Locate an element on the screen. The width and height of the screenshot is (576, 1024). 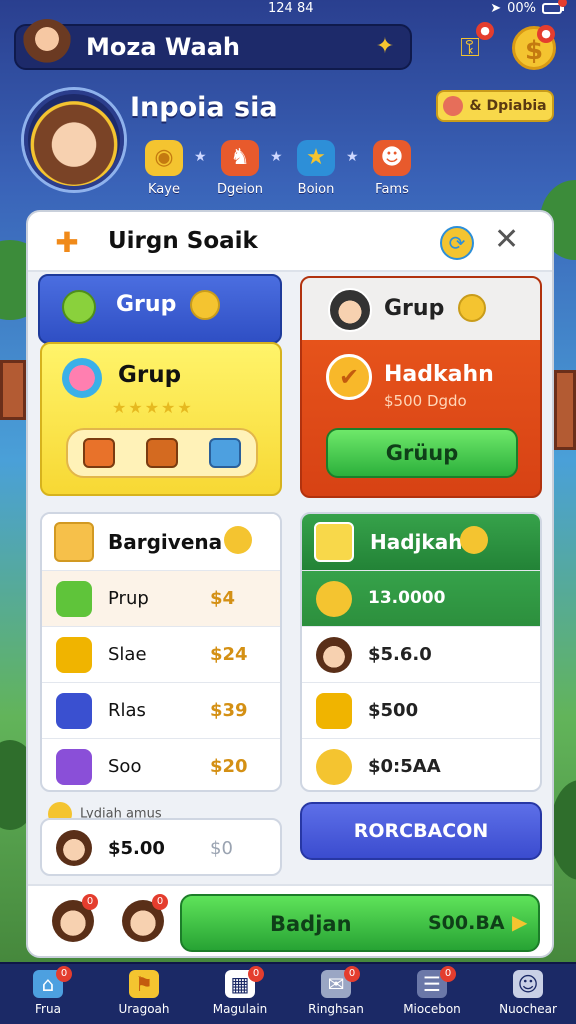
list-total-row: 13.0000 is located at coordinates (421, 598).